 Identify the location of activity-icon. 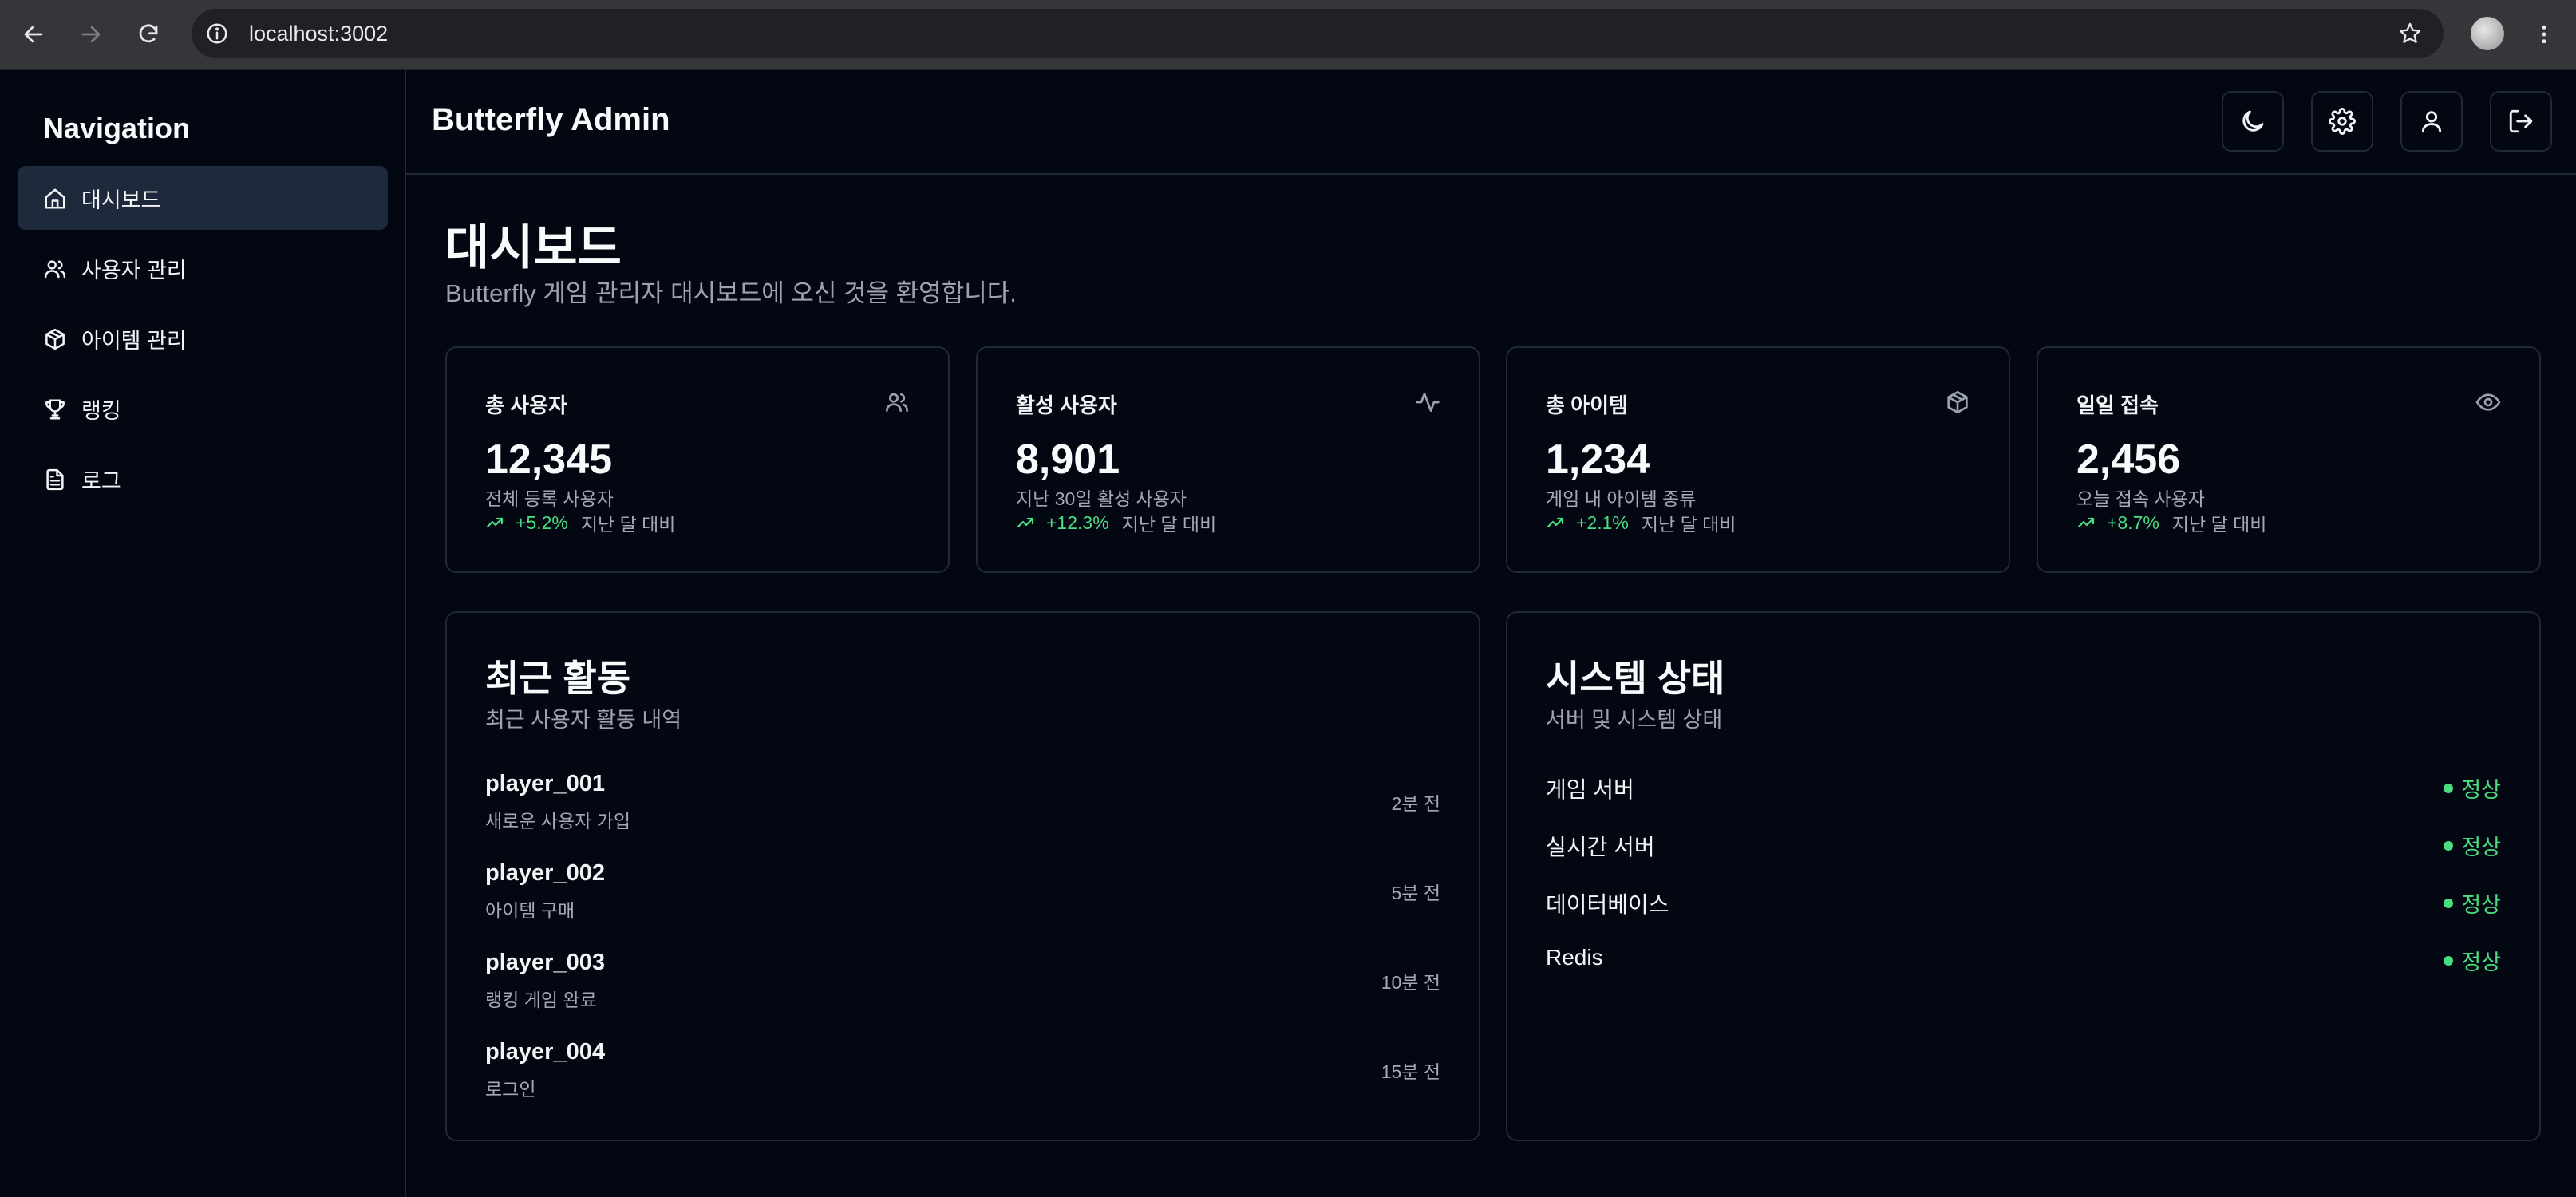
(1427, 402).